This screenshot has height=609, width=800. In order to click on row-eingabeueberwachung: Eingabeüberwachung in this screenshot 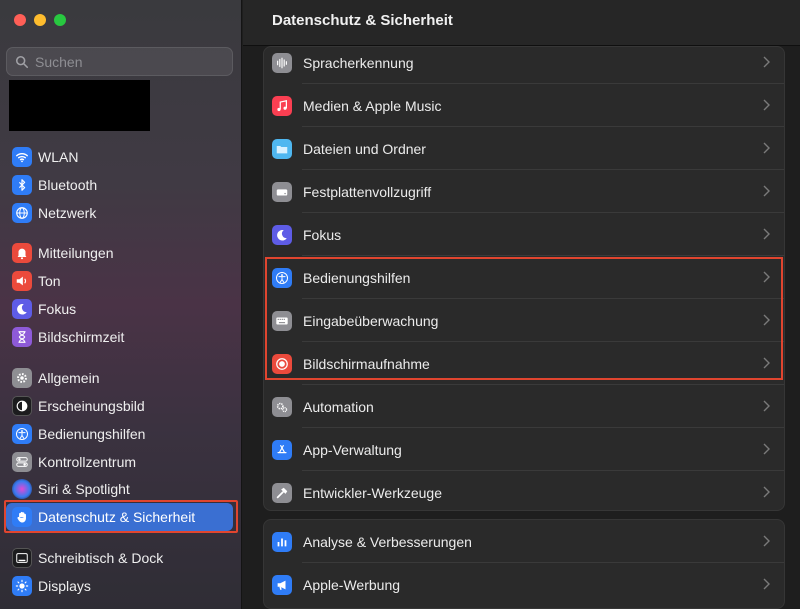, I will do `click(524, 320)`.